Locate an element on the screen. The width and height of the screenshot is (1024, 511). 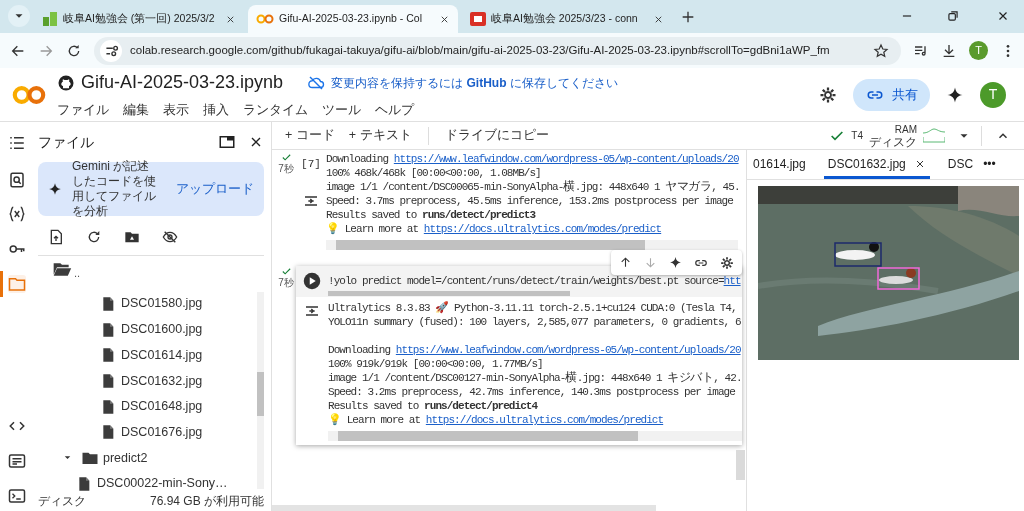
output-line: image 1/1 /content/DSC00127-min-SonyAlpha-横.jpg: 448x640 1 キジバト, 42. is located at coordinates (535, 378).